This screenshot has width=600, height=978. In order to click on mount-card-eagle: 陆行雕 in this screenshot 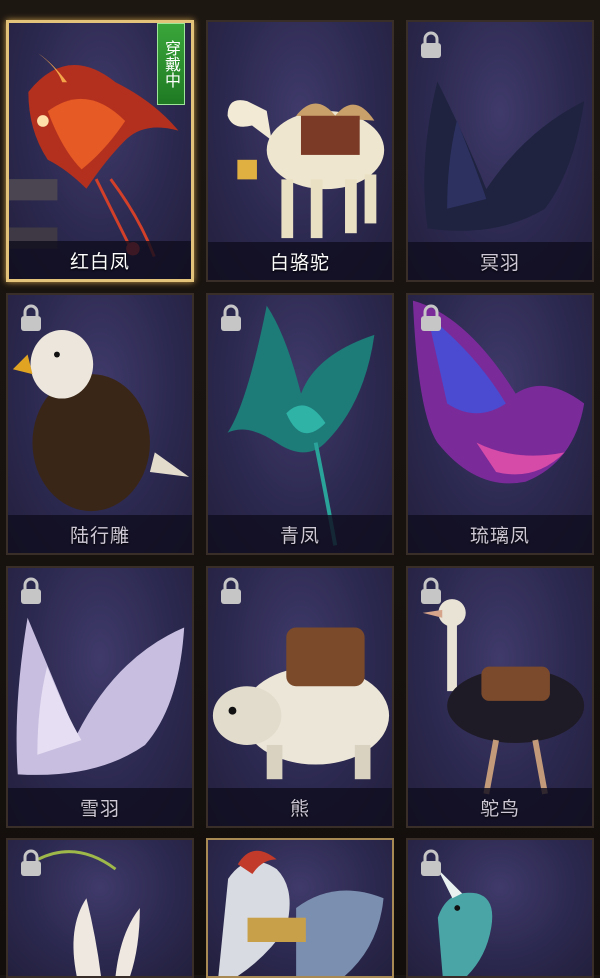, I will do `click(100, 424)`.